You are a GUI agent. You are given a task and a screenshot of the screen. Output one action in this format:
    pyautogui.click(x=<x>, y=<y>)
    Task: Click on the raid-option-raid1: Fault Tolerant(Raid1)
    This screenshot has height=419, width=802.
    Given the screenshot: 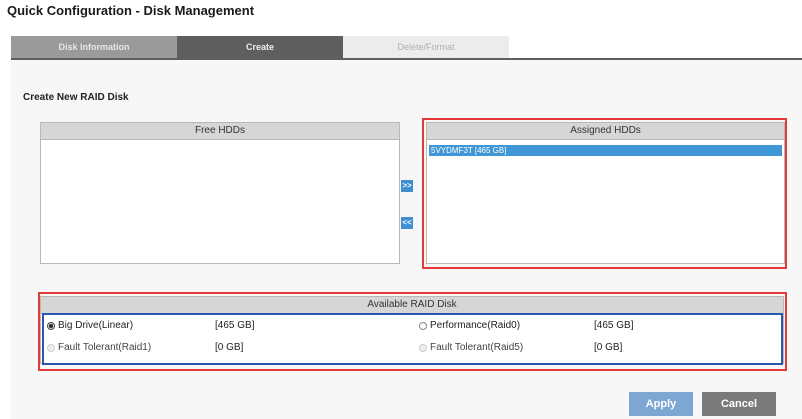 What is the action you would take?
    pyautogui.click(x=99, y=347)
    